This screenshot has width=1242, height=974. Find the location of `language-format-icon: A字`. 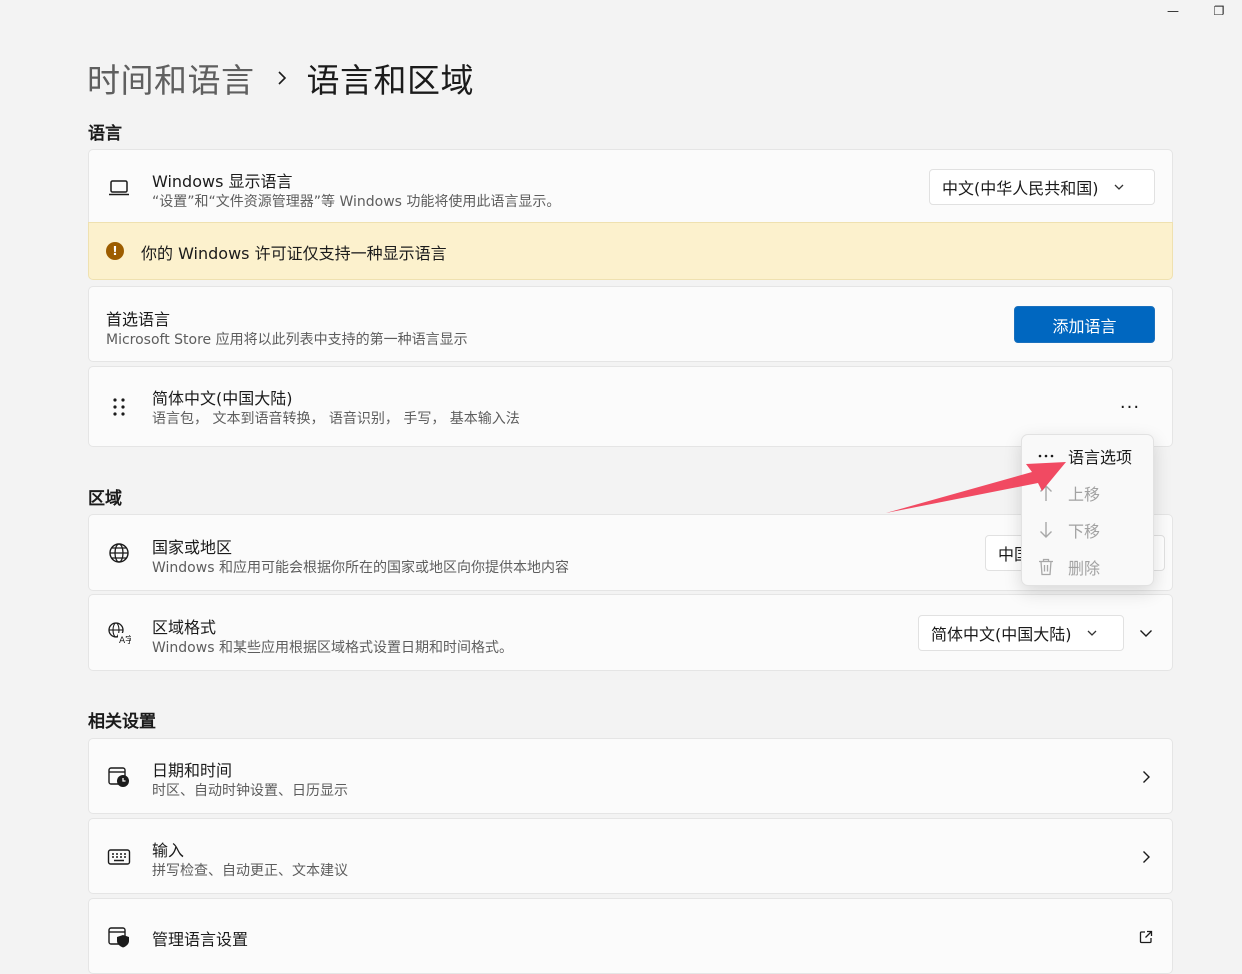

language-format-icon: A字 is located at coordinates (119, 633).